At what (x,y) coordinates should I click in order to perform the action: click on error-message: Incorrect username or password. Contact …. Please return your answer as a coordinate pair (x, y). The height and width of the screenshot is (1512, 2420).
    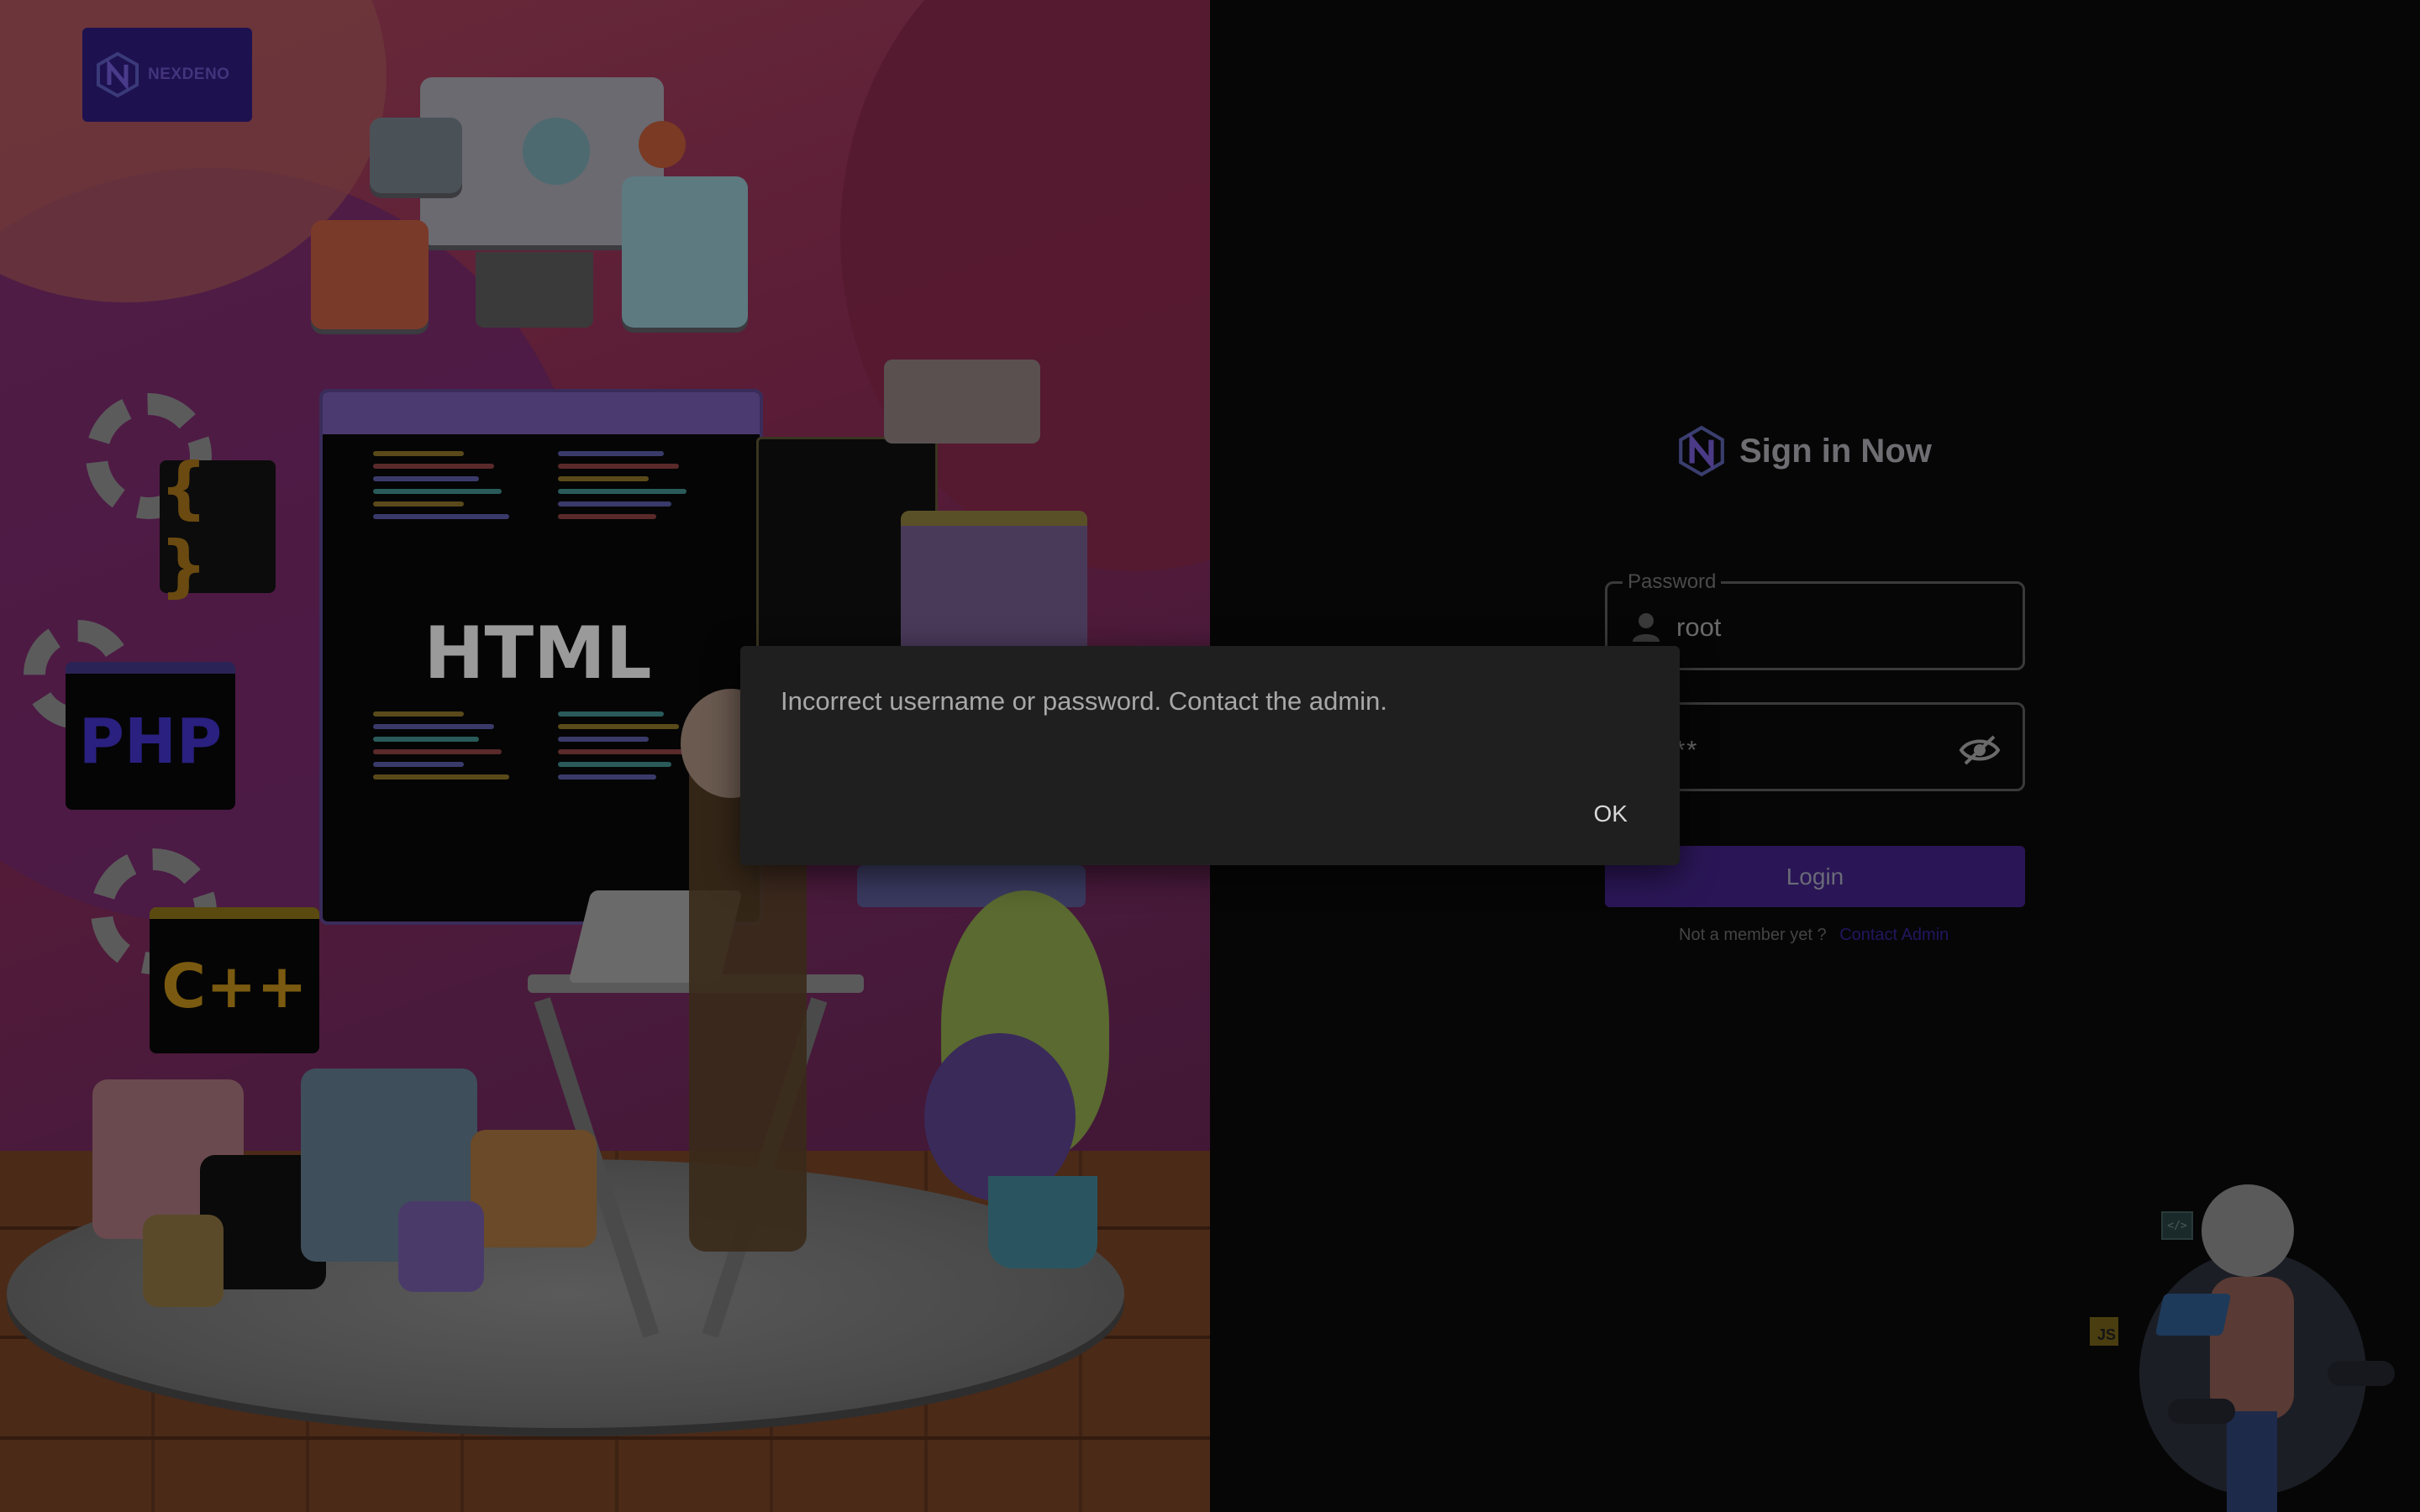
    Looking at the image, I should click on (1084, 701).